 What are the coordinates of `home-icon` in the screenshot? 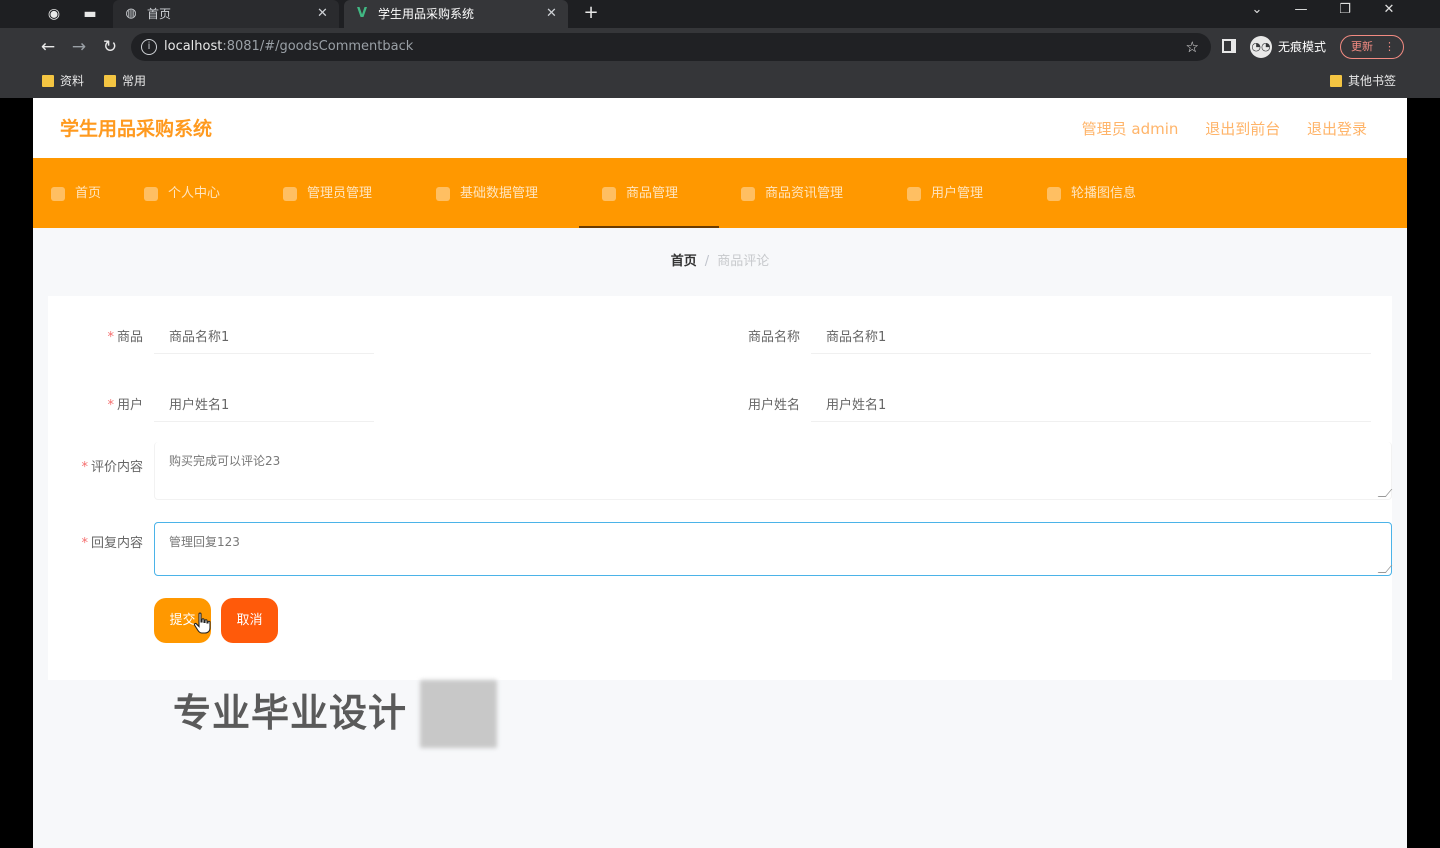 It's located at (58, 194).